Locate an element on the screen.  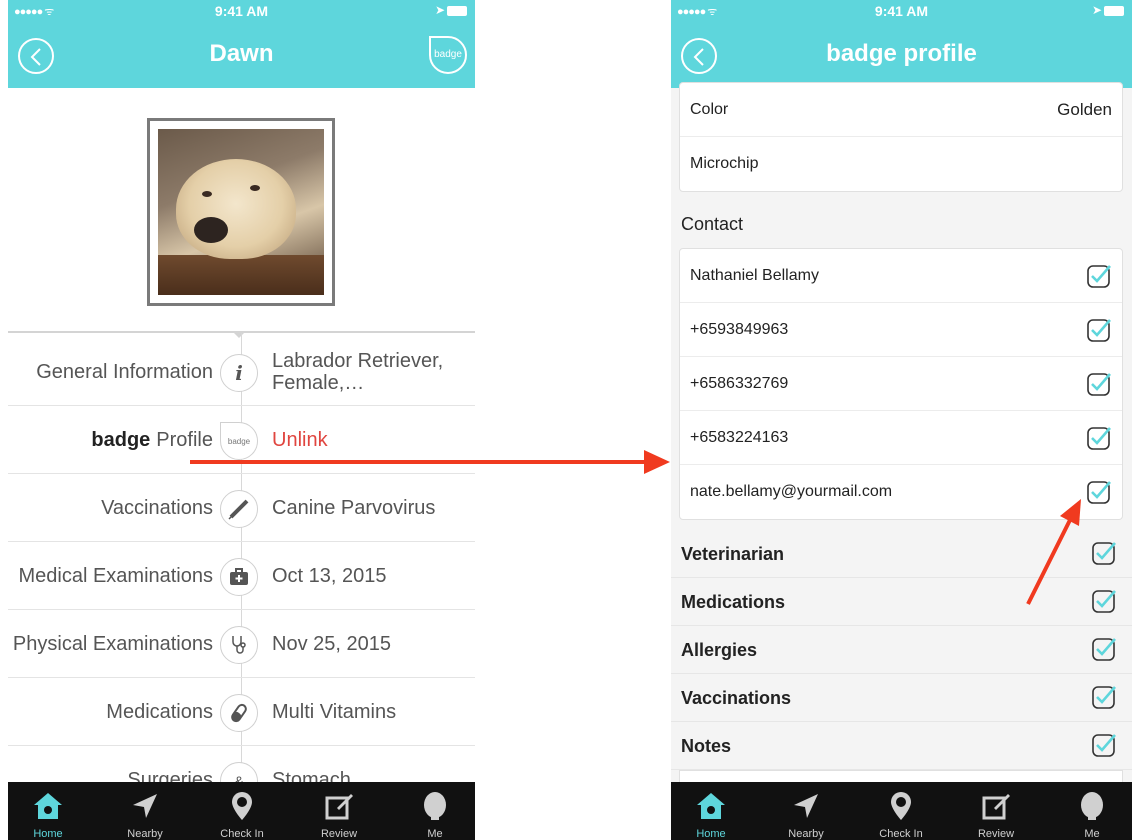
row-medical-examinations: Medical Examinations Oct 13, 2015 is located at coordinates (241, 576).